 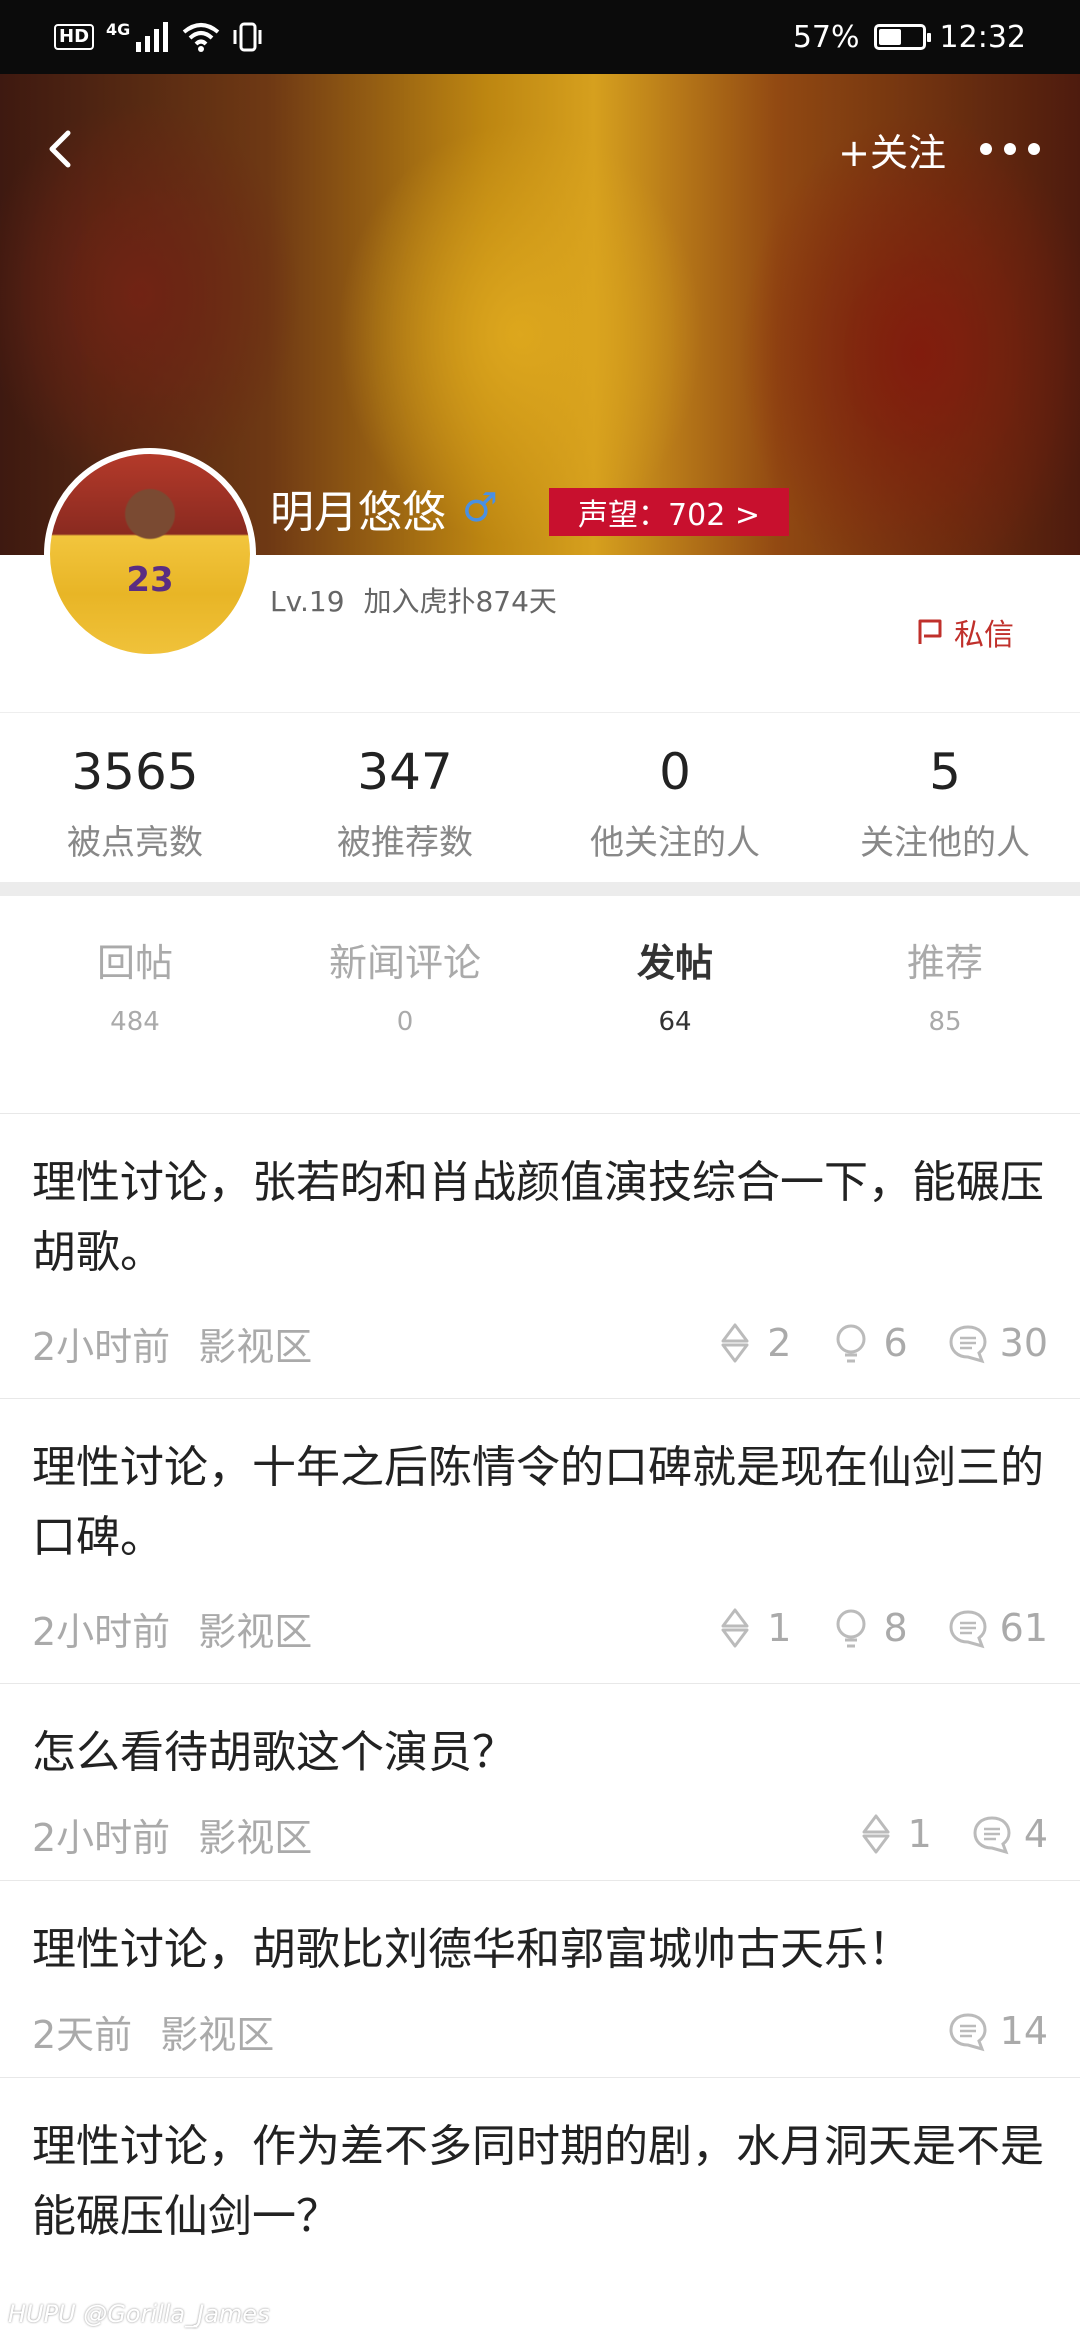 I want to click on post-title: 理性讨论，张若昀和肖战颜值演技综合一下，能碾压胡歌。, so click(x=540, y=1218).